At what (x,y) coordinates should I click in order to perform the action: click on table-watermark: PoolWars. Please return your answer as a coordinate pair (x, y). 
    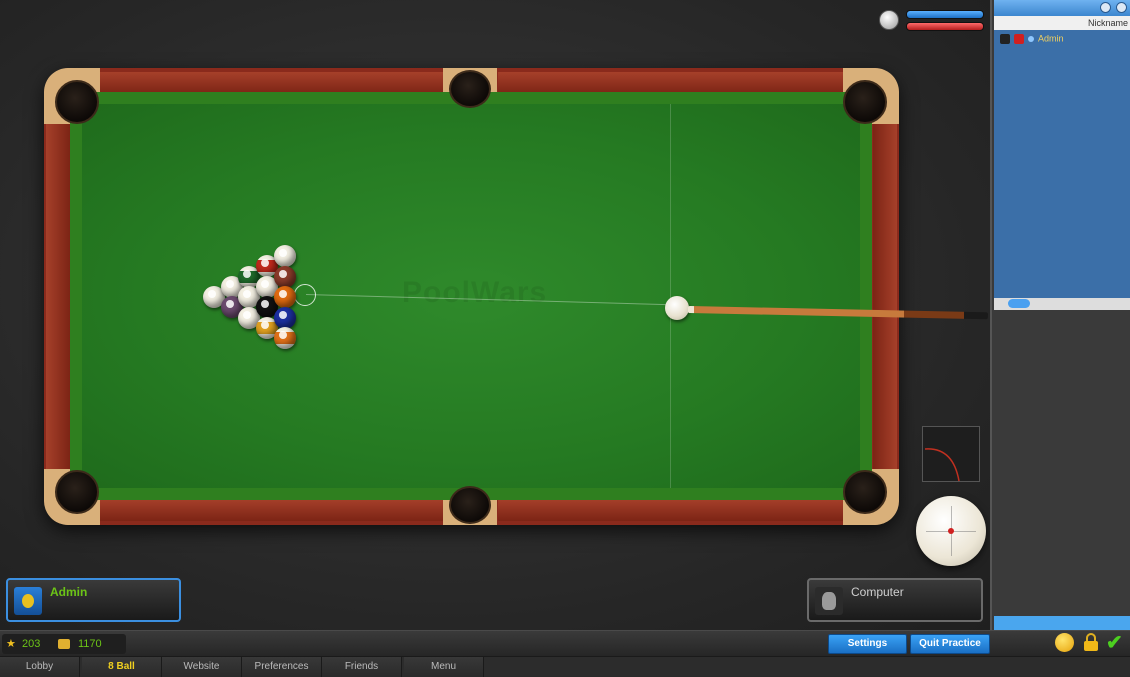
    Looking at the image, I should click on (475, 292).